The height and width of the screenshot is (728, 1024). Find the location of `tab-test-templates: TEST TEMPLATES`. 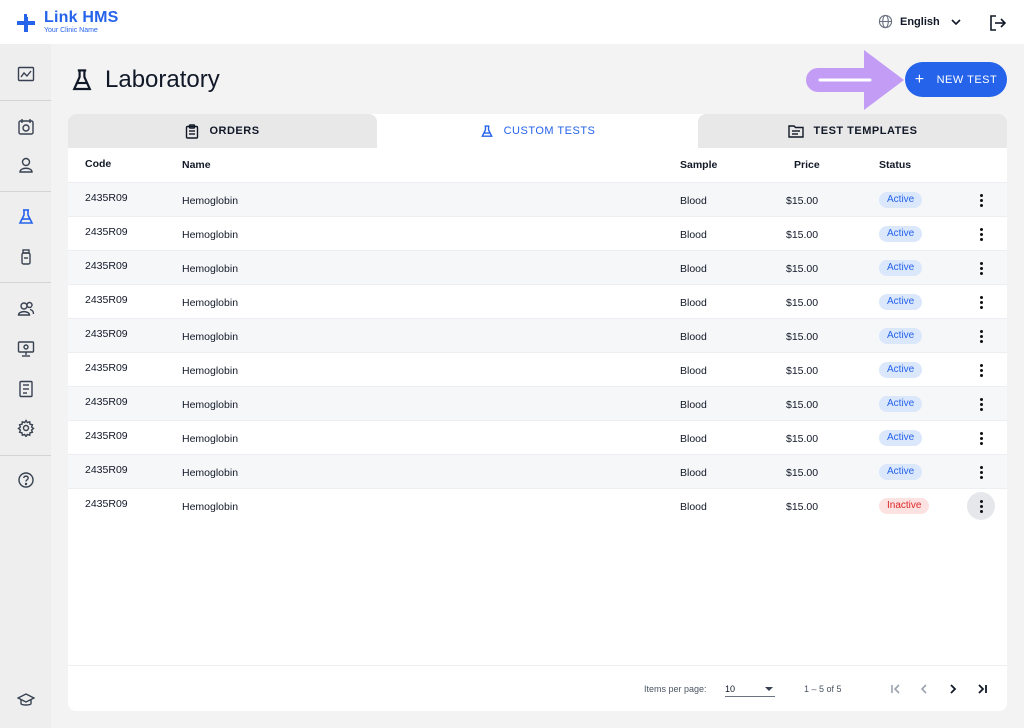

tab-test-templates: TEST TEMPLATES is located at coordinates (852, 131).